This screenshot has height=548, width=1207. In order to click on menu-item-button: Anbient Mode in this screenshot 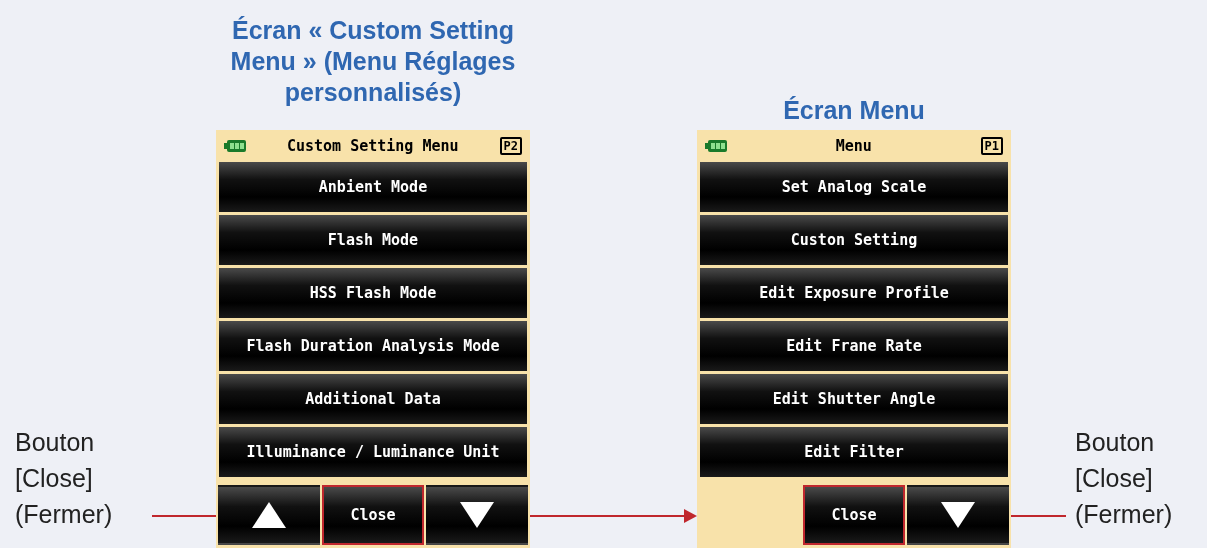, I will do `click(373, 187)`.